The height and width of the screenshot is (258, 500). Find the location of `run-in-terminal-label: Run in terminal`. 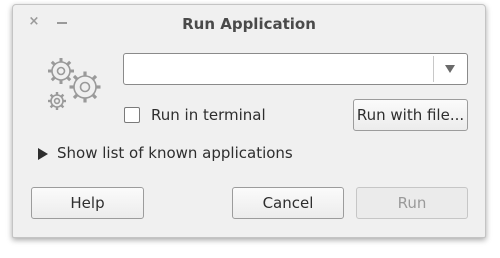

run-in-terminal-label: Run in terminal is located at coordinates (208, 115).